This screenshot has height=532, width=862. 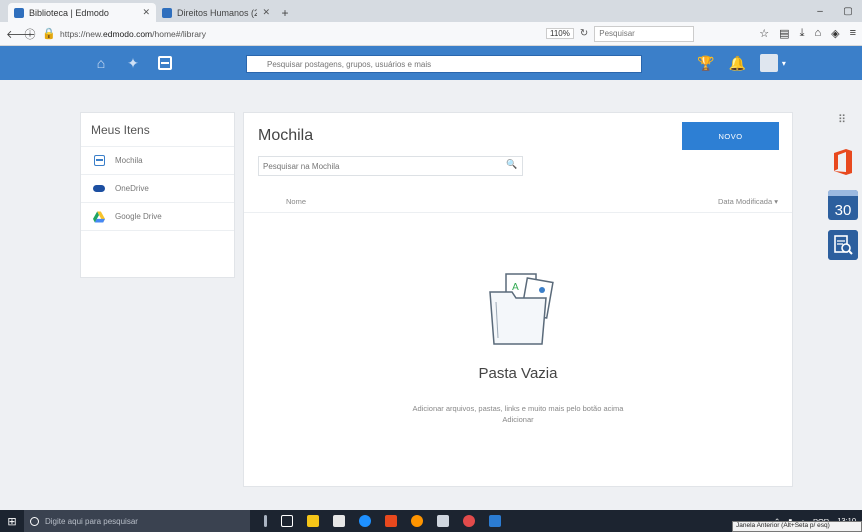 I want to click on browser-tab-direitos: Direitos Humanos (211 ✕, so click(x=216, y=12).